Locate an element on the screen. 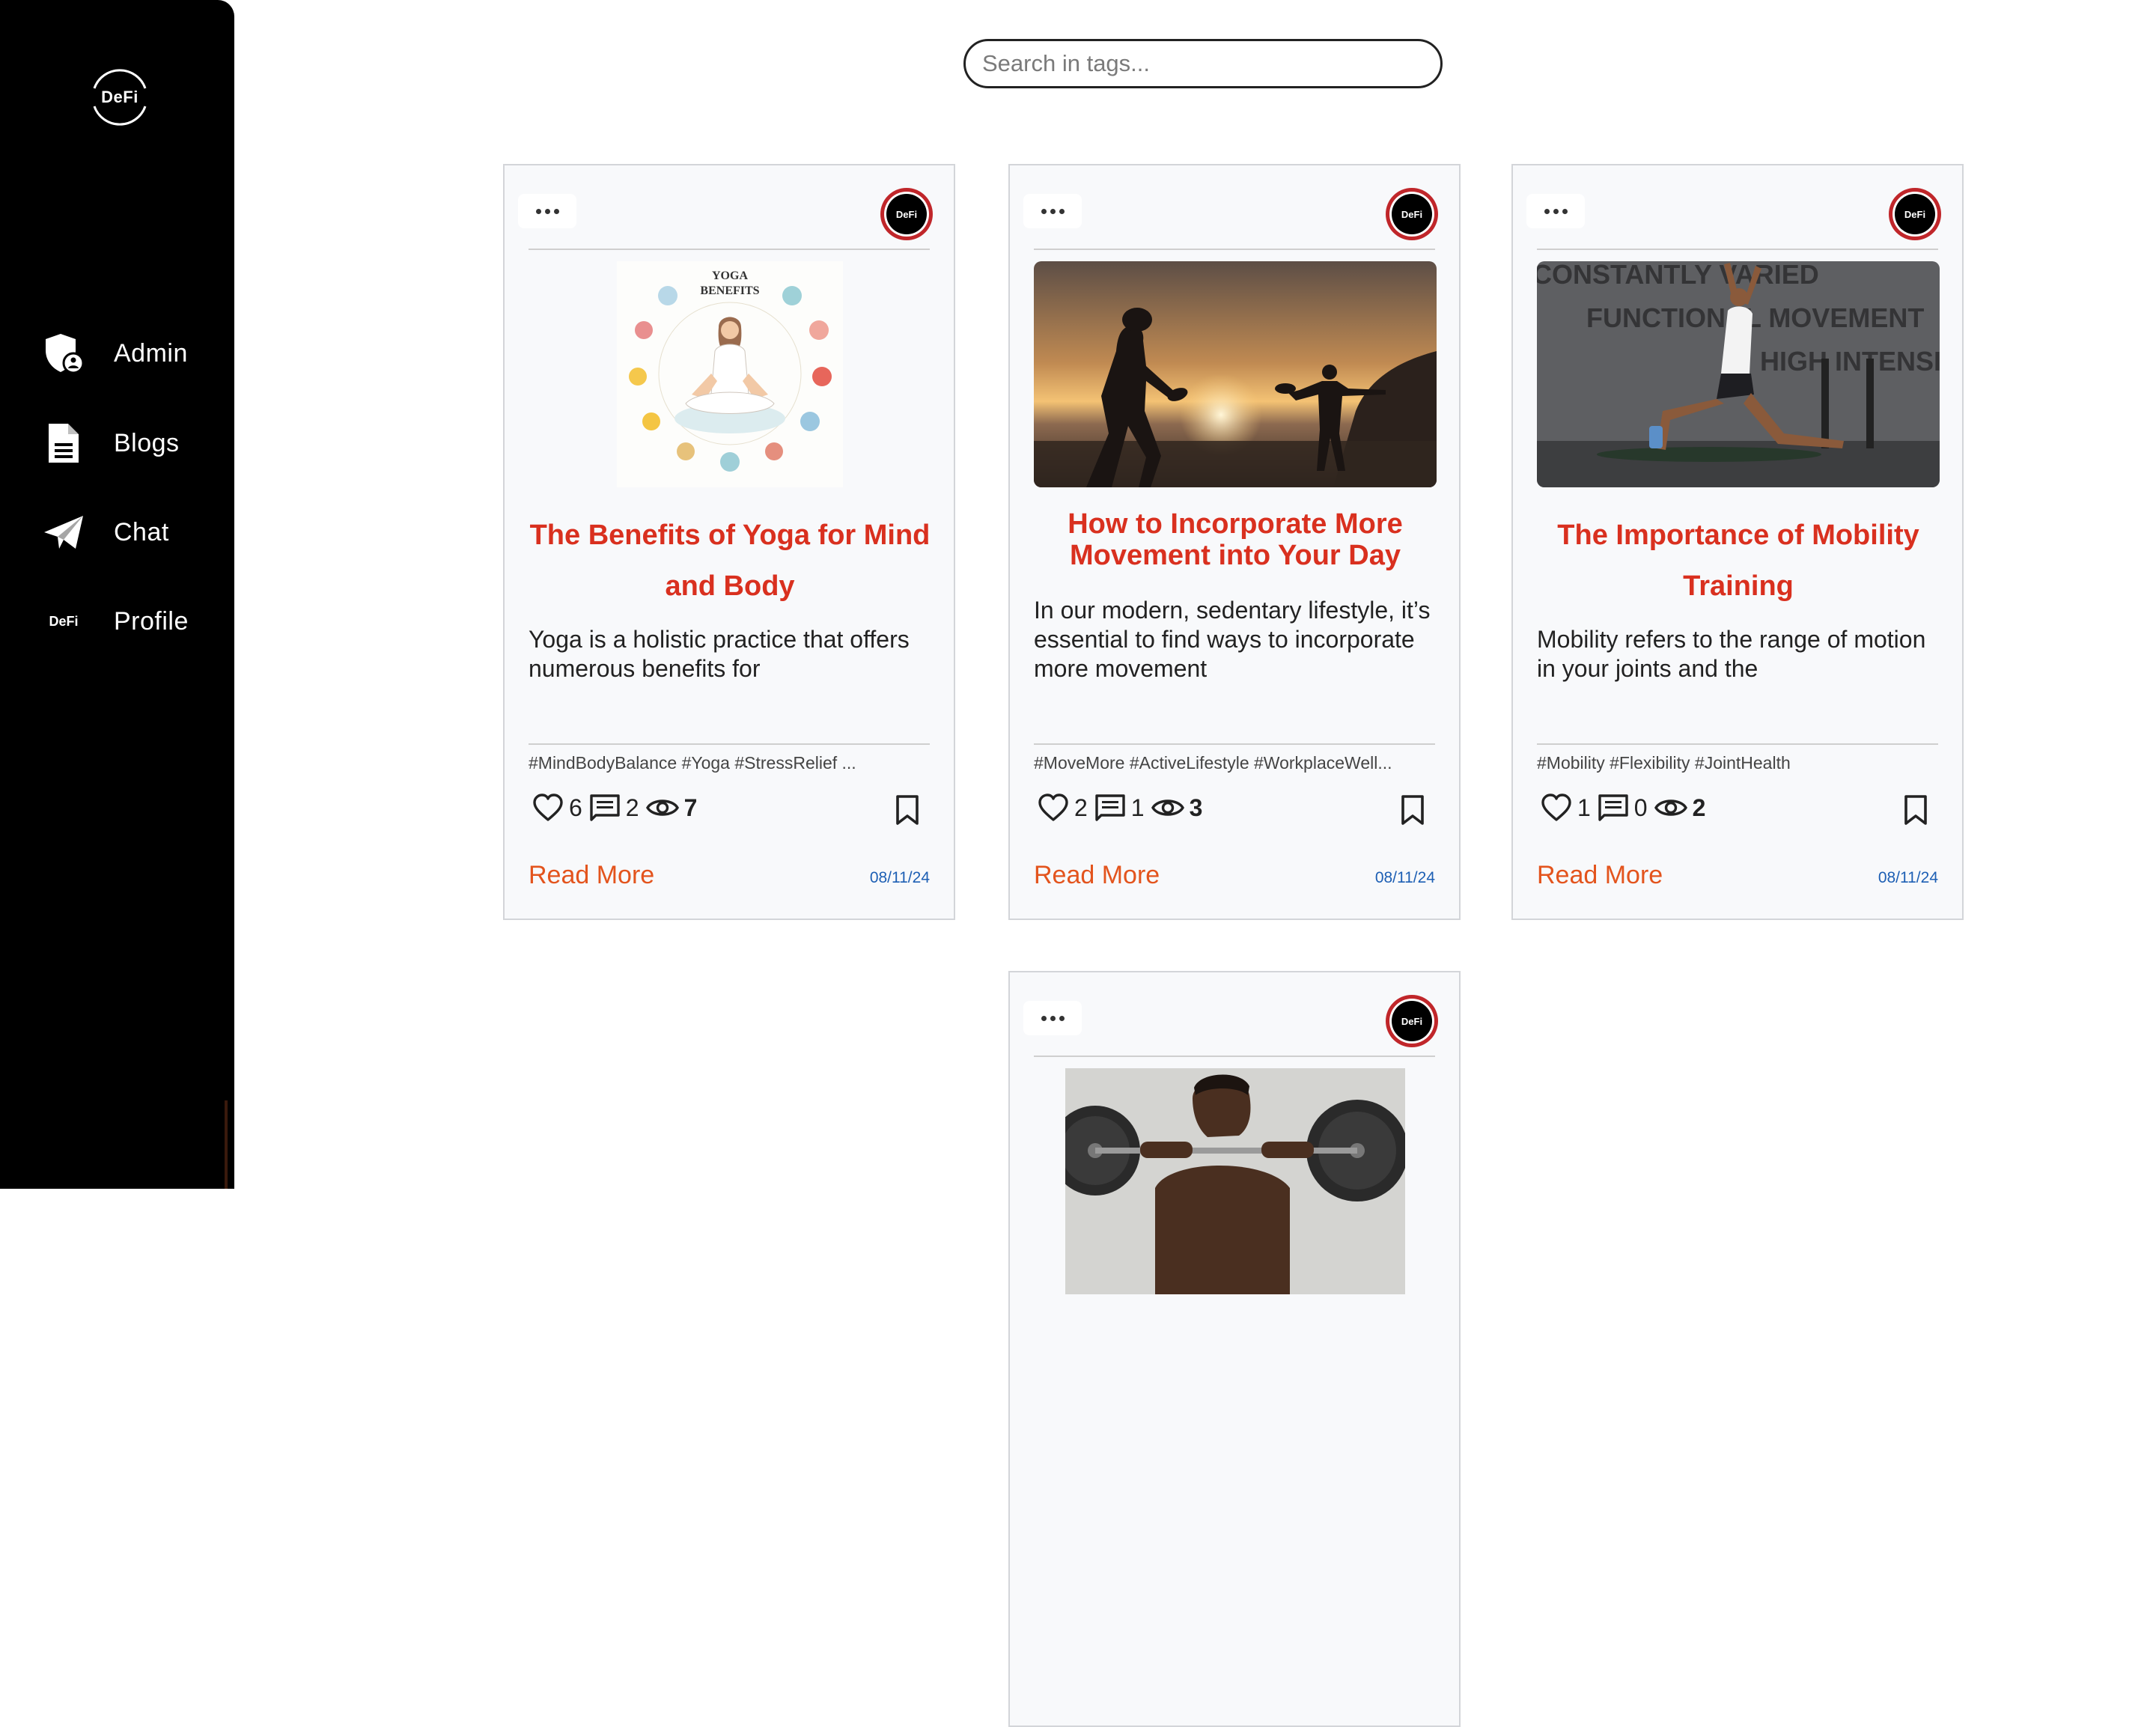 The width and height of the screenshot is (2156, 1727). view-stat: 3 is located at coordinates (1177, 808).